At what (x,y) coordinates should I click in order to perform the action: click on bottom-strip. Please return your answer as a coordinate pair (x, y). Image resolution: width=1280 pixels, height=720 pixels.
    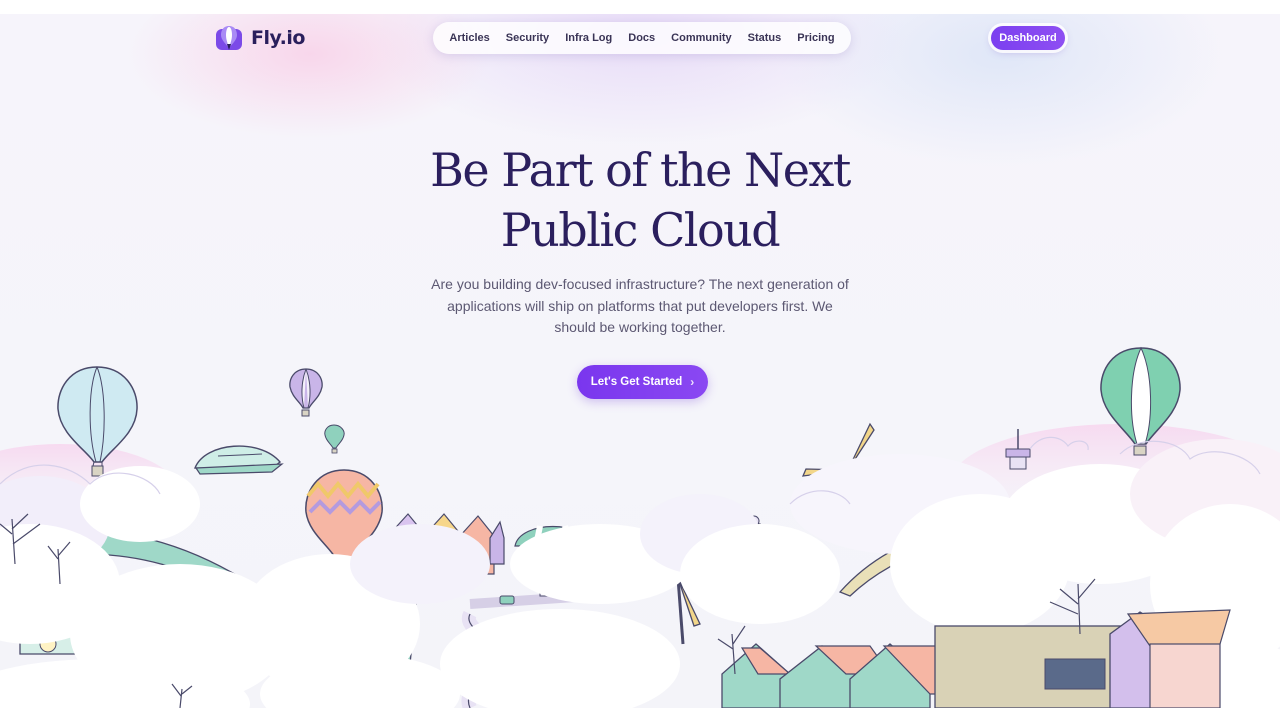
    Looking at the image, I should click on (640, 714).